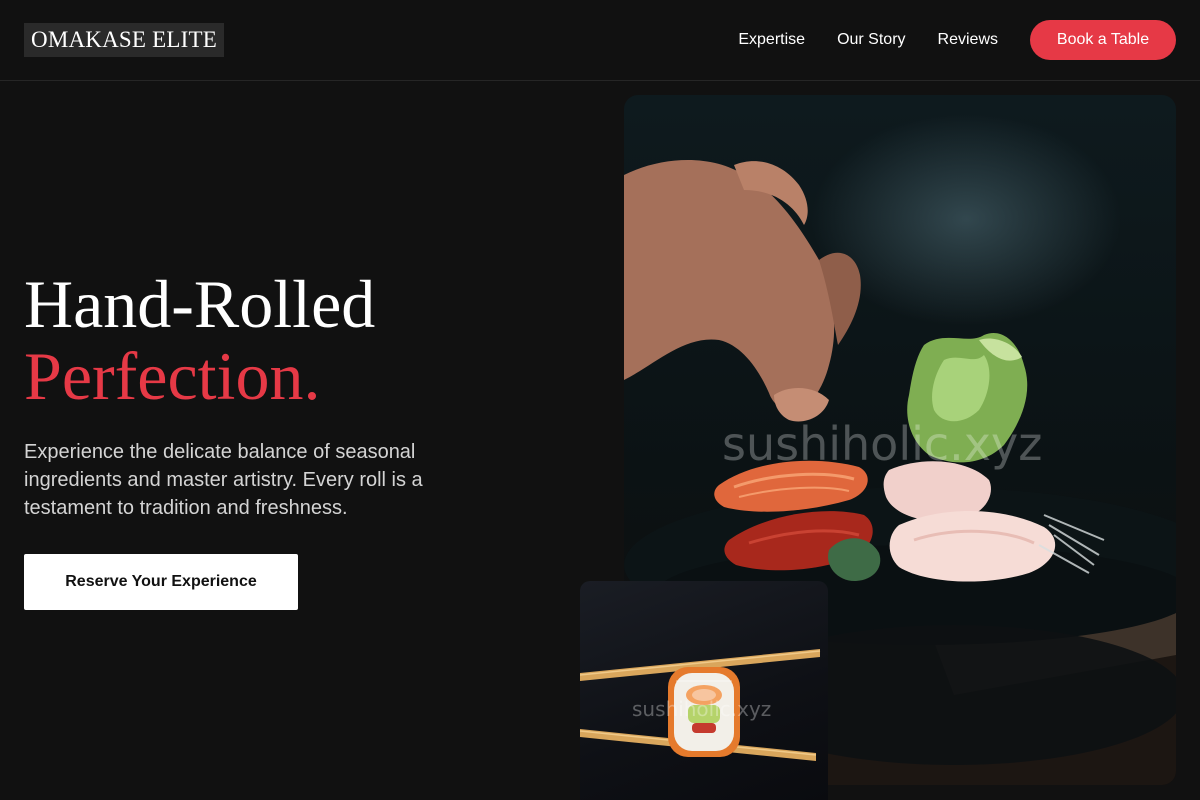 The height and width of the screenshot is (800, 1200). What do you see at coordinates (1103, 40) in the screenshot?
I see `book-table-button: Book a Table` at bounding box center [1103, 40].